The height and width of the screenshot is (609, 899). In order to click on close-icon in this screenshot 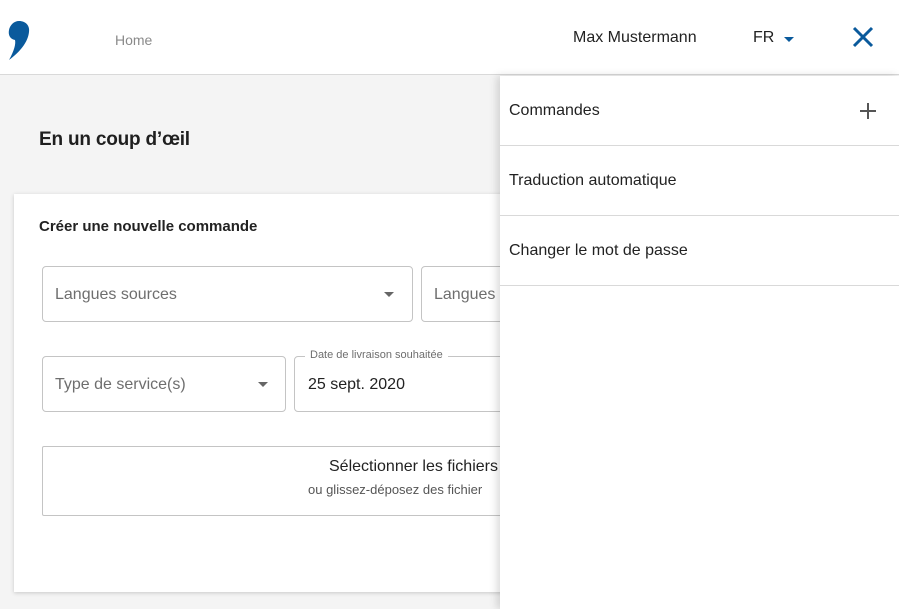, I will do `click(863, 37)`.